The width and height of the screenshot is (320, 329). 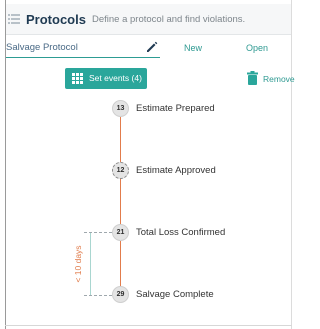 What do you see at coordinates (98, 232) in the screenshot?
I see `constraint-bracket-top` at bounding box center [98, 232].